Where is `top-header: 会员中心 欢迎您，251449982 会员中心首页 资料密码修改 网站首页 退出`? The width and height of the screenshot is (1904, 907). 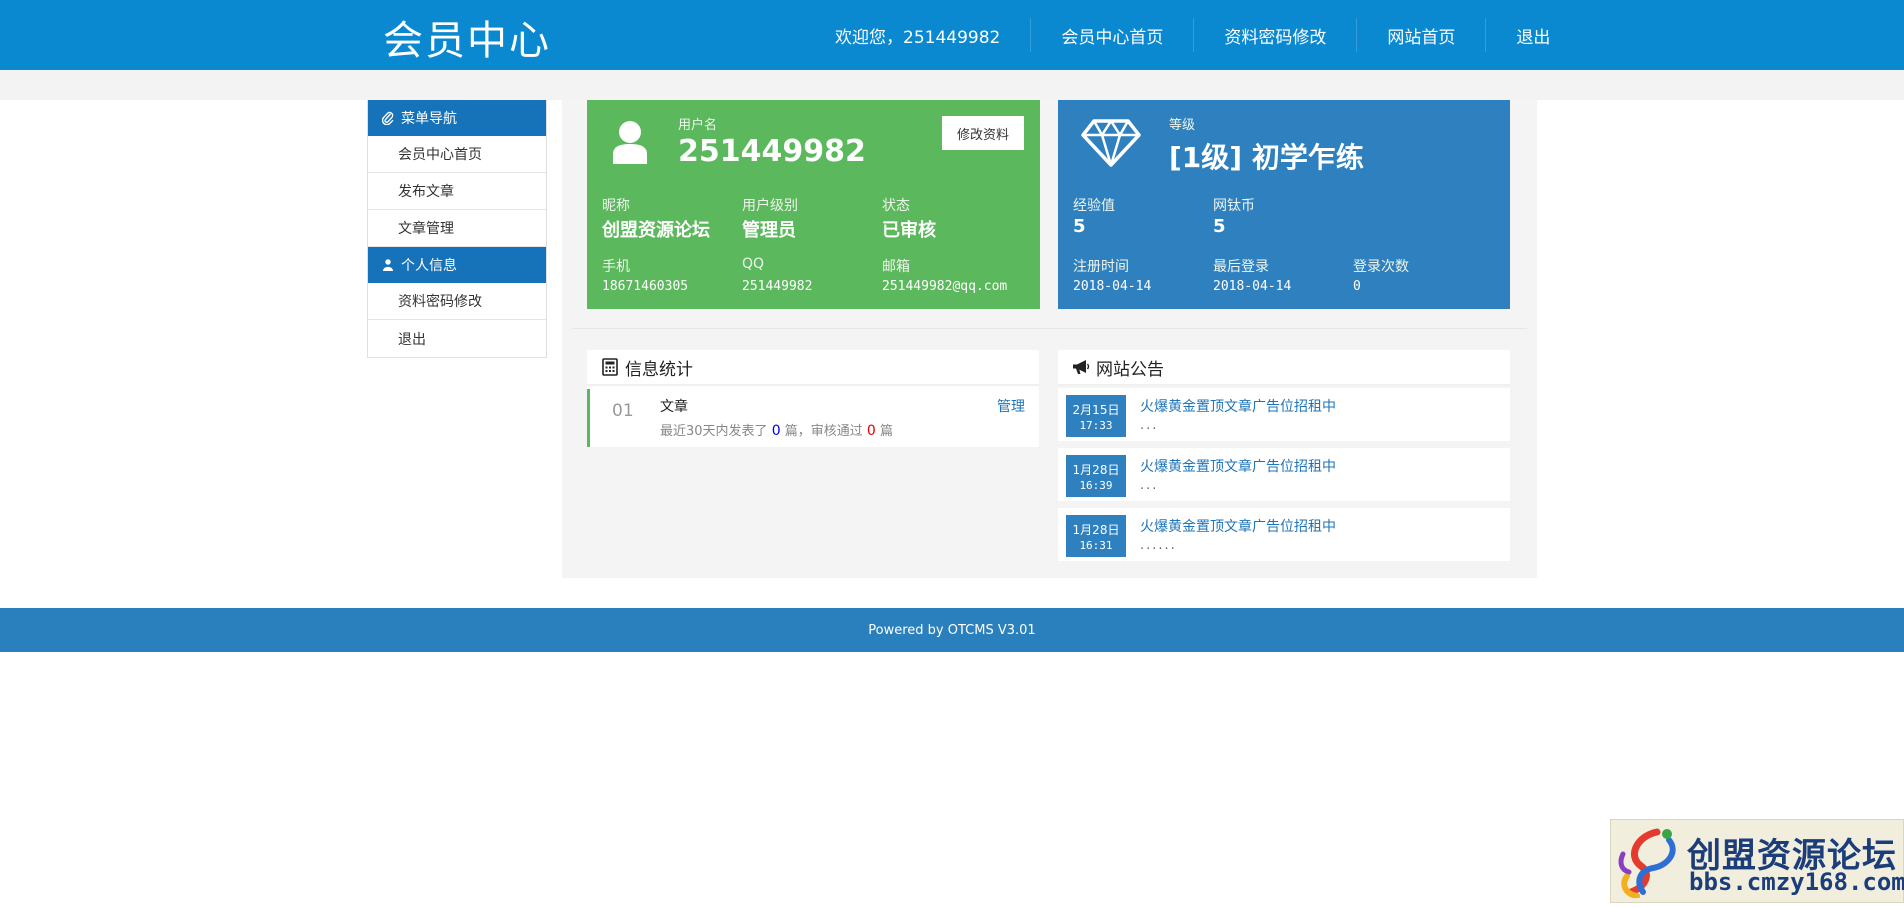
top-header: 会员中心 欢迎您，251449982 会员中心首页 资料密码修改 网站首页 退出 is located at coordinates (952, 35).